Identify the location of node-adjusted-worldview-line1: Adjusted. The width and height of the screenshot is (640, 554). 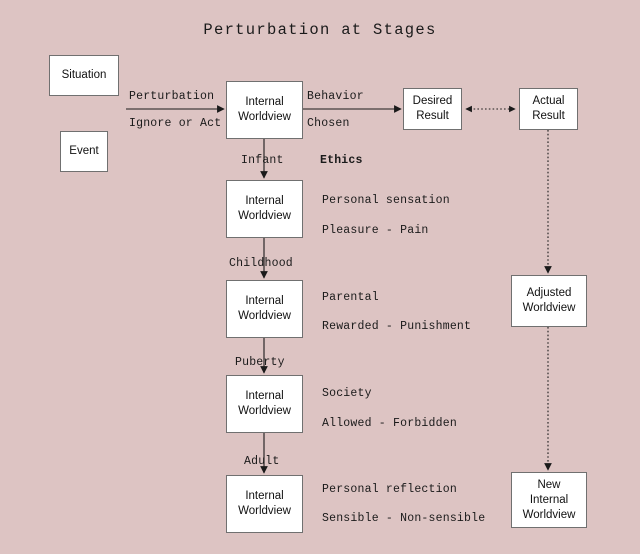
(549, 293).